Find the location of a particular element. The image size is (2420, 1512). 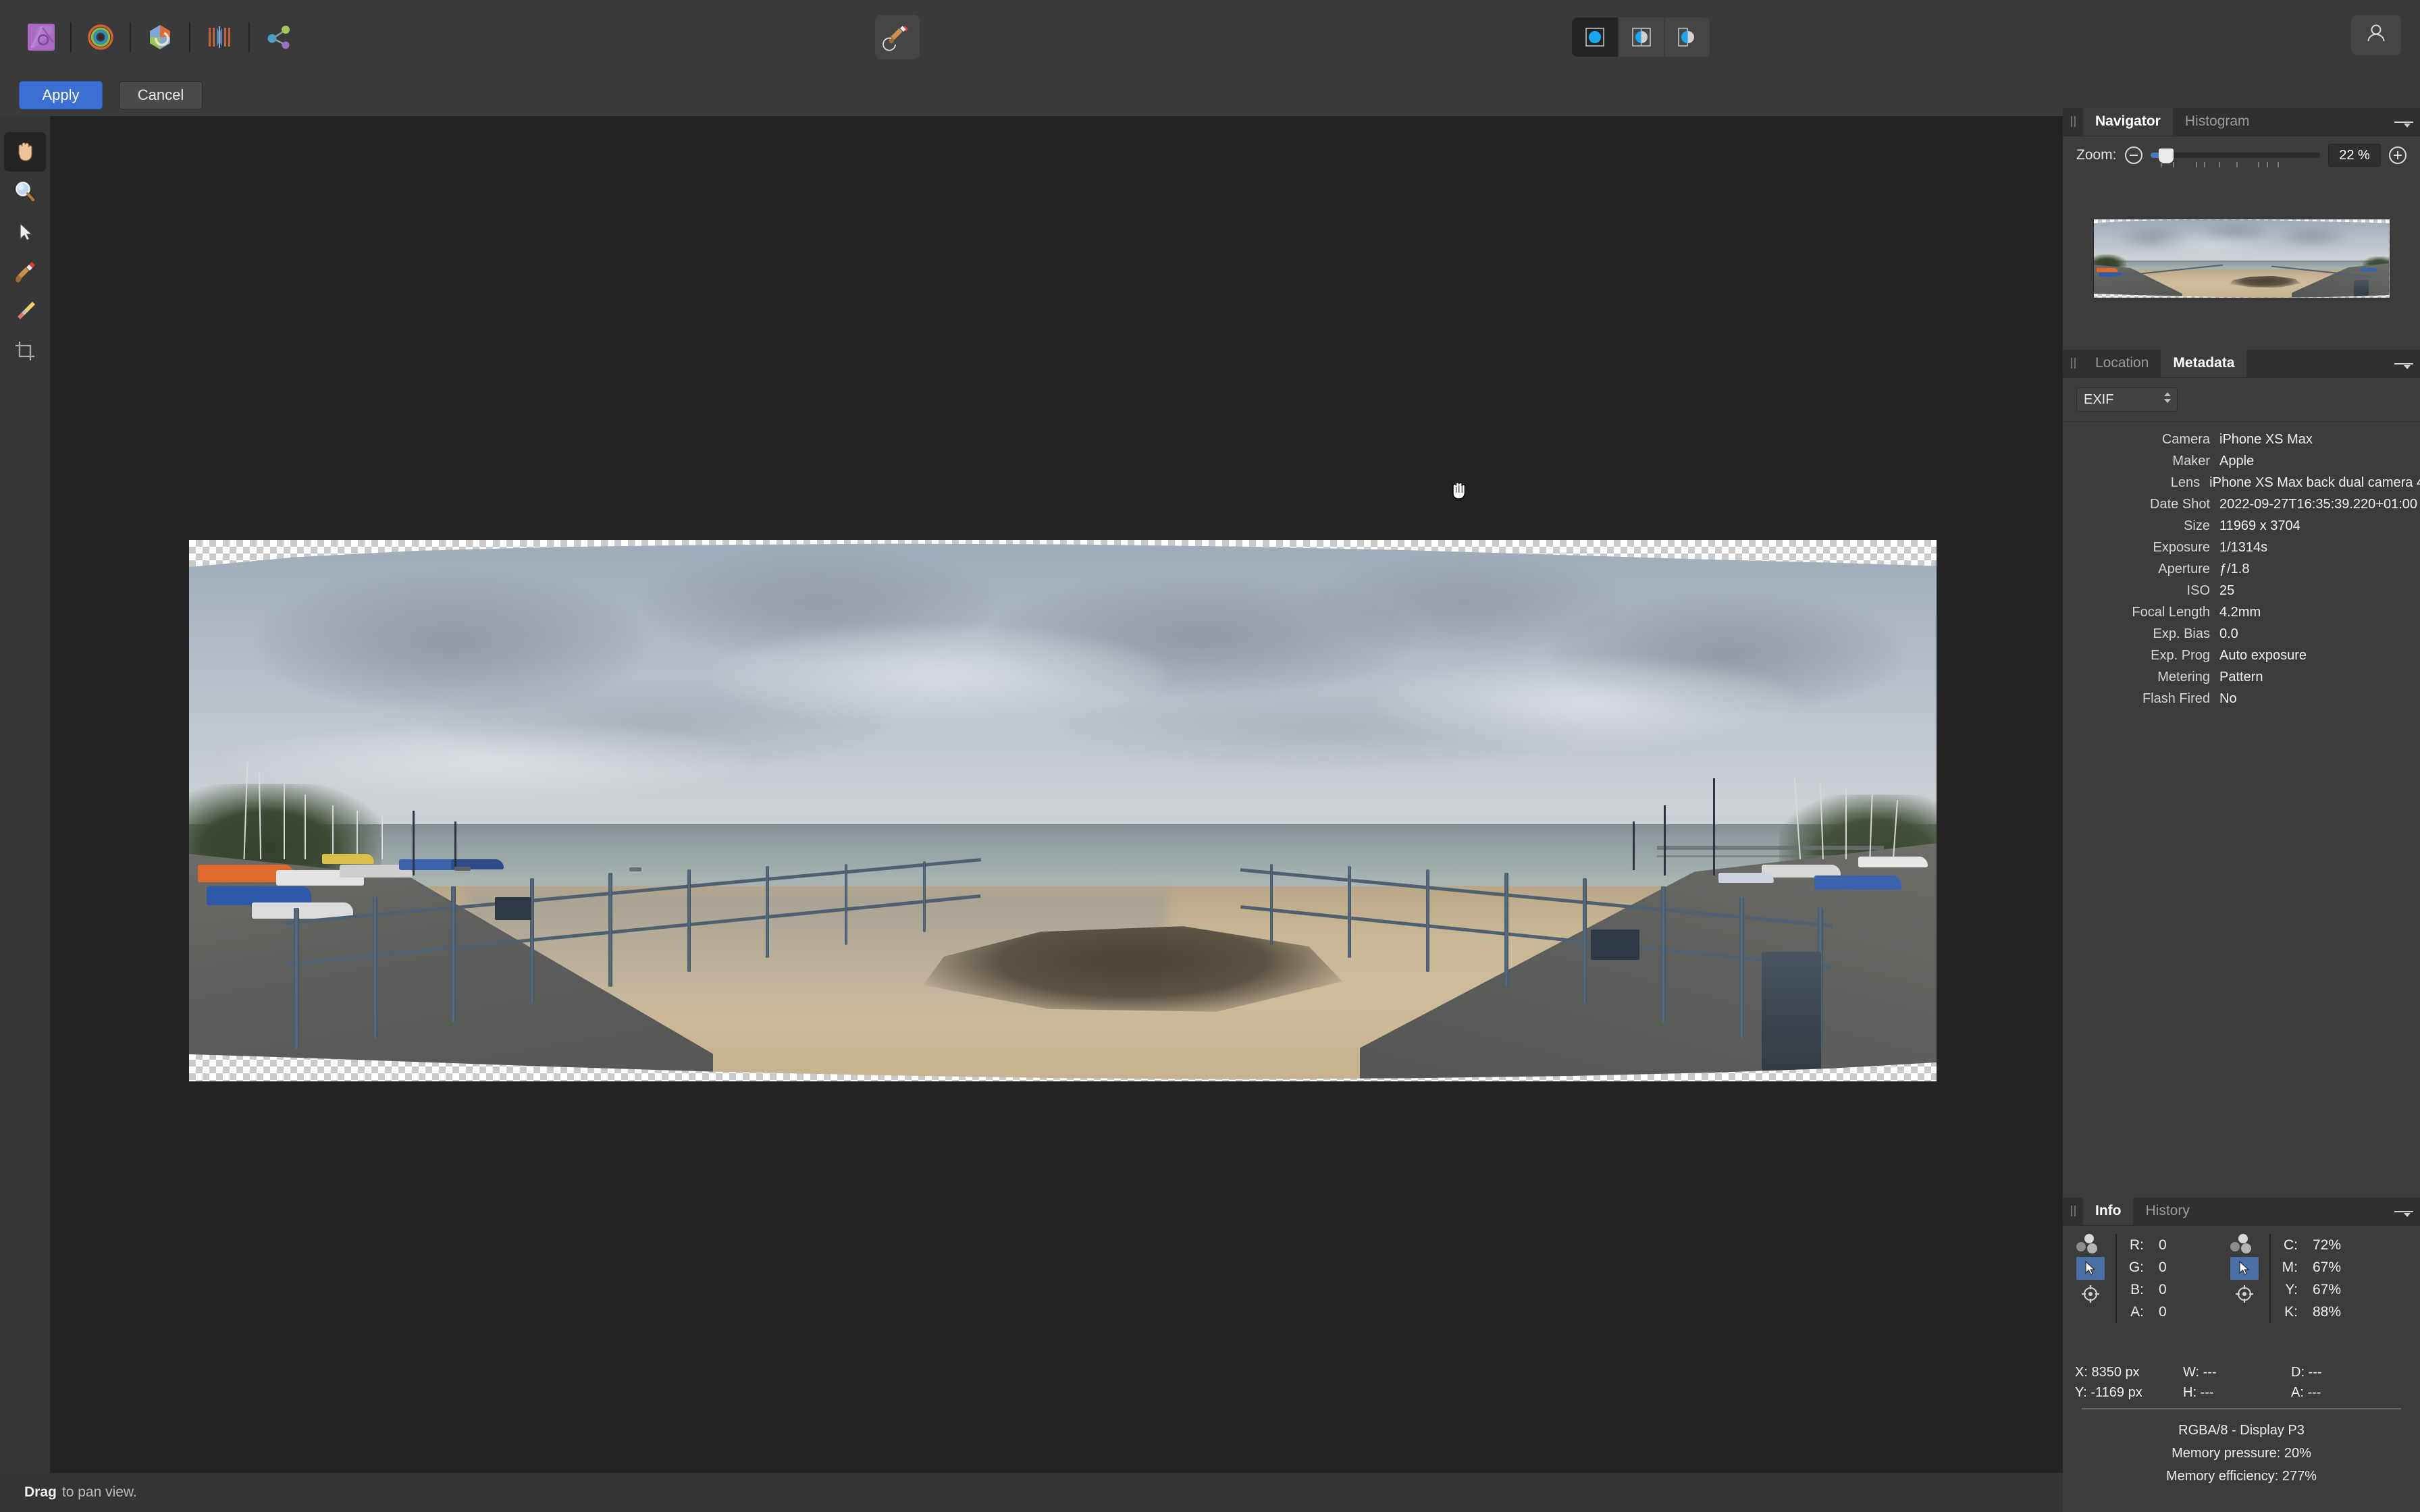

view-mode-group is located at coordinates (1641, 37).